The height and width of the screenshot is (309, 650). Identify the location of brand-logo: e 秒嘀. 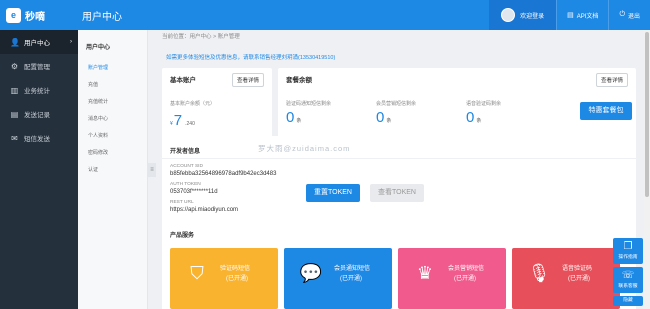
(36, 15).